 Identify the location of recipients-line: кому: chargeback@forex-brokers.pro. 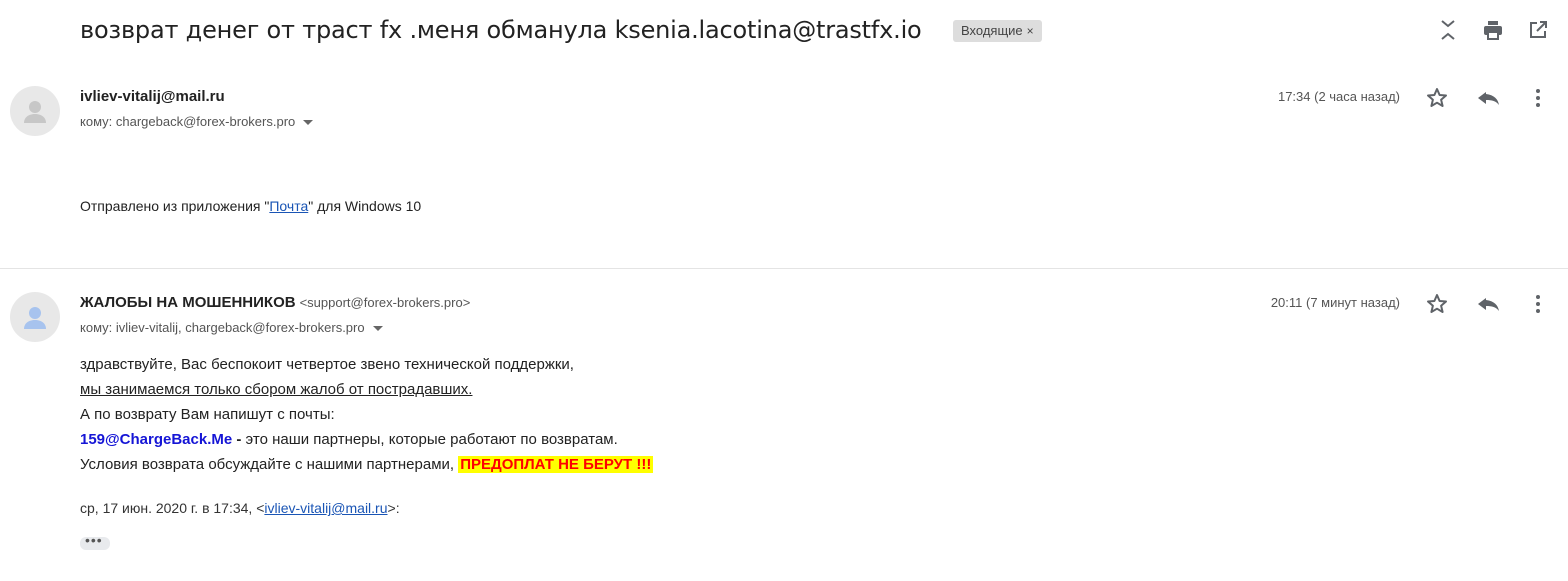
(197, 121).